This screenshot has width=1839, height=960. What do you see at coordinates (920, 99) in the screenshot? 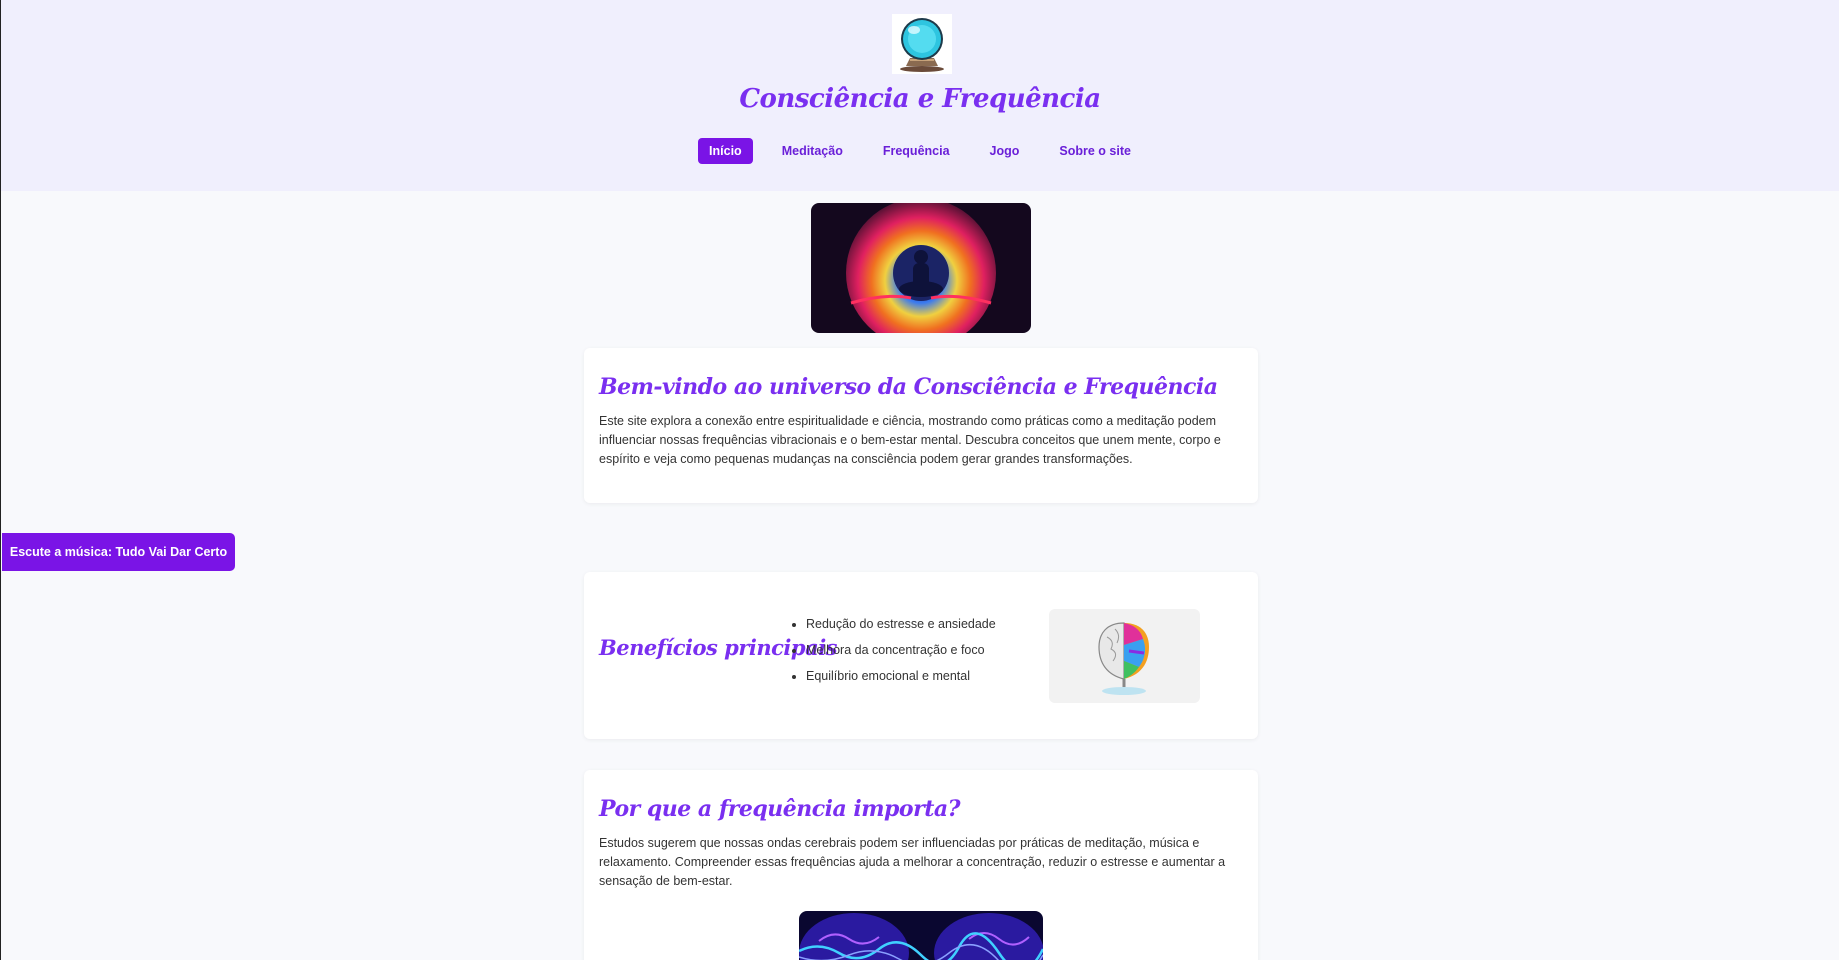
I see `site-title: Consciência e Frequência` at bounding box center [920, 99].